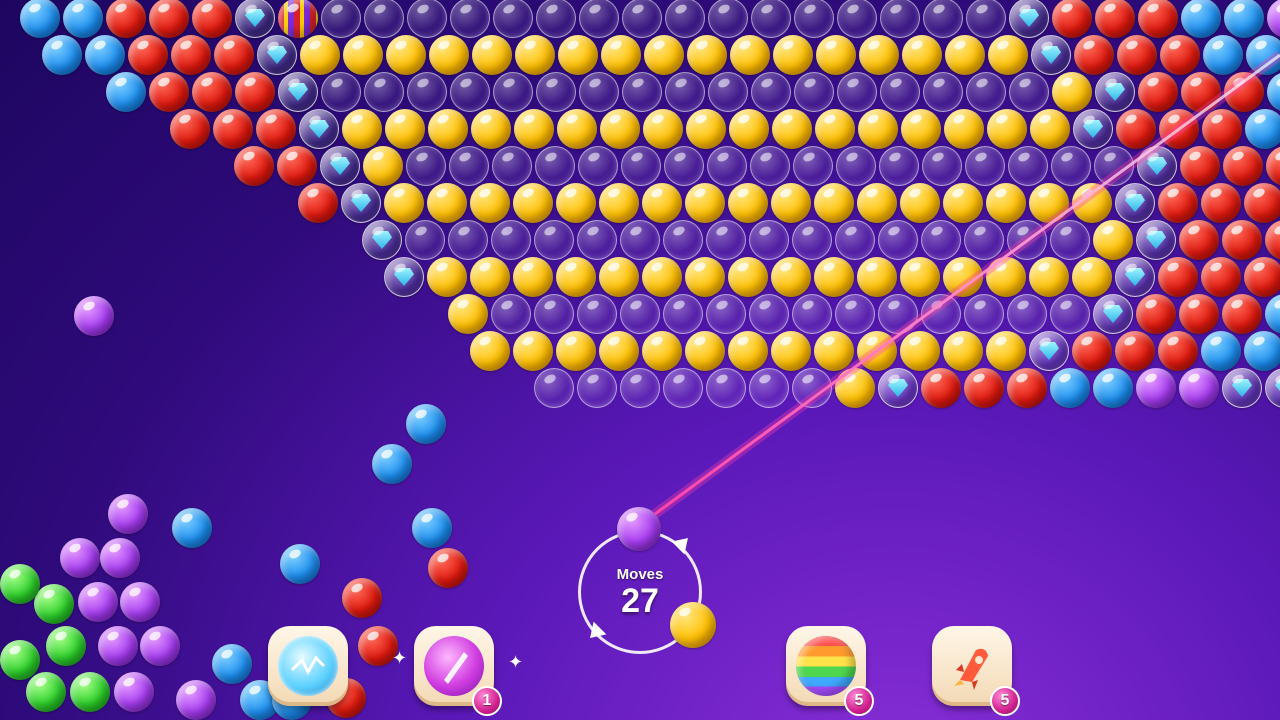  I want to click on rainbow-ball-booster: 5, so click(830, 671).